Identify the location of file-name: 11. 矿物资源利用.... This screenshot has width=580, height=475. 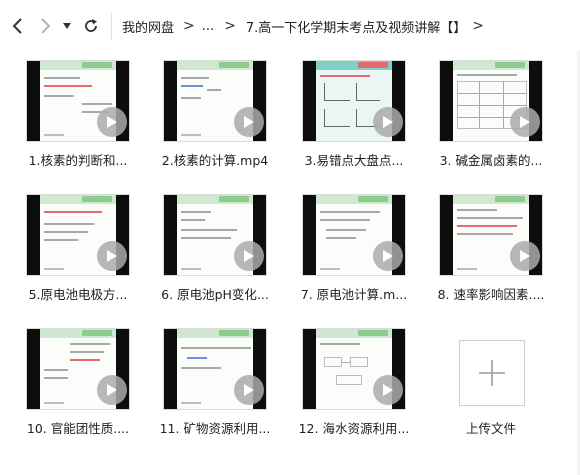
(215, 428).